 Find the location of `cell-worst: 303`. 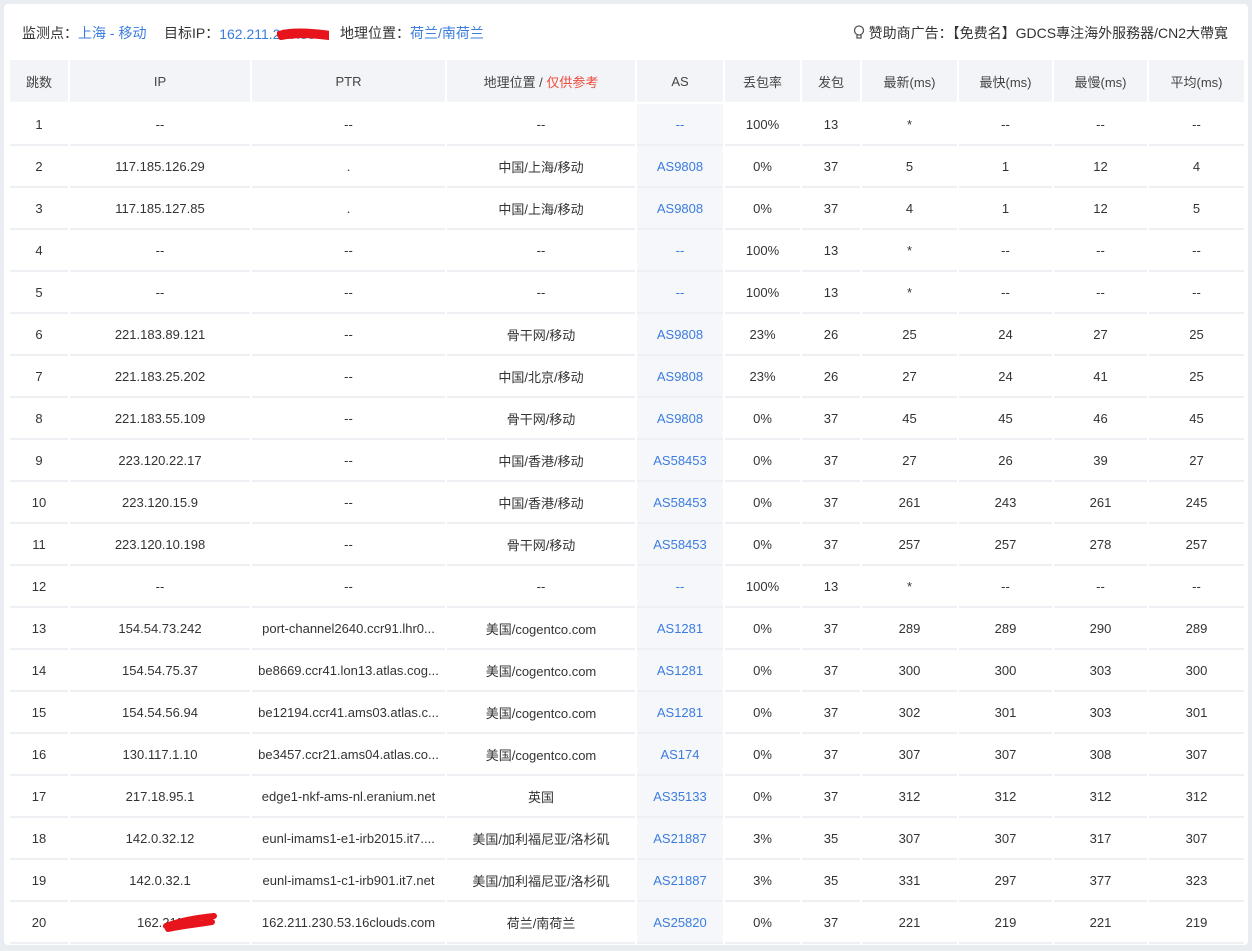

cell-worst: 303 is located at coordinates (1100, 713).